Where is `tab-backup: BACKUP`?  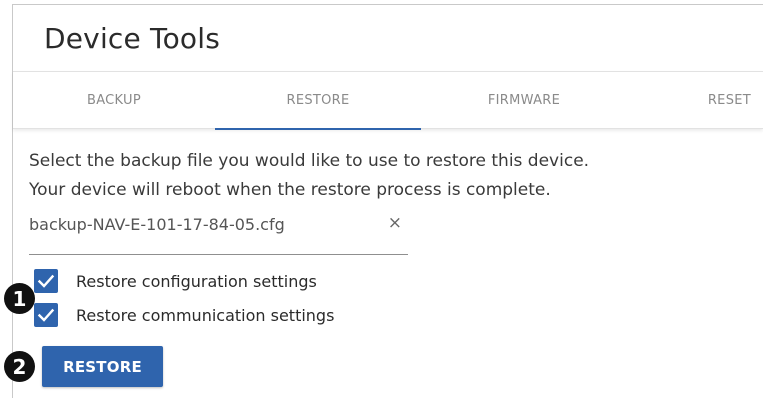
tab-backup: BACKUP is located at coordinates (114, 100).